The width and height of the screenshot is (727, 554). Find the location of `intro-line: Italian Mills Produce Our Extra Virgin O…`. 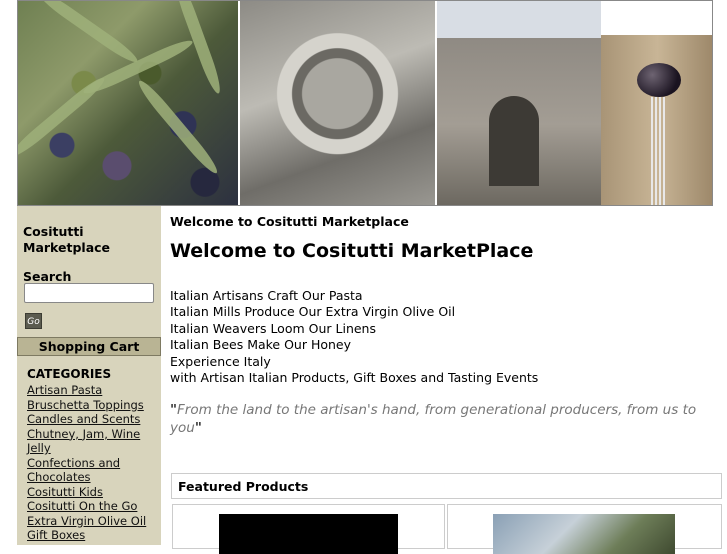

intro-line: Italian Mills Produce Our Extra Virgin O… is located at coordinates (313, 312).